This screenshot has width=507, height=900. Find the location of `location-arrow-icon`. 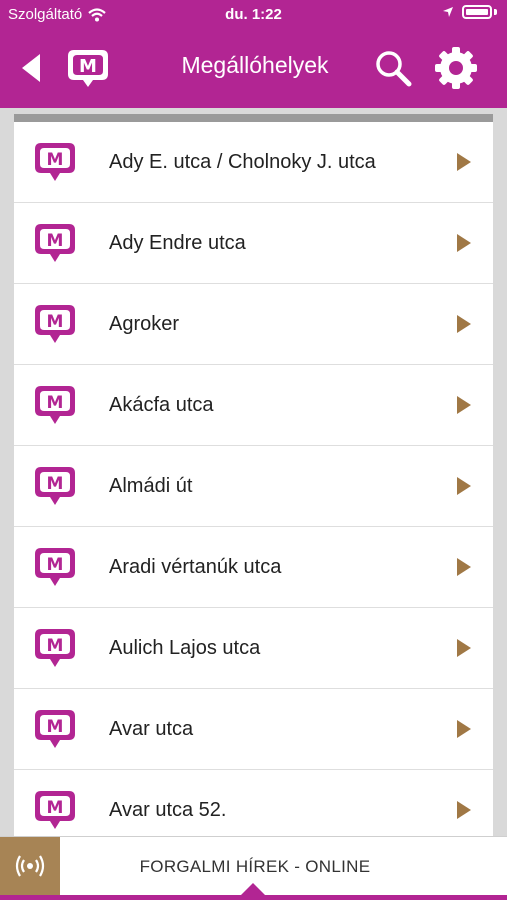

location-arrow-icon is located at coordinates (448, 12).